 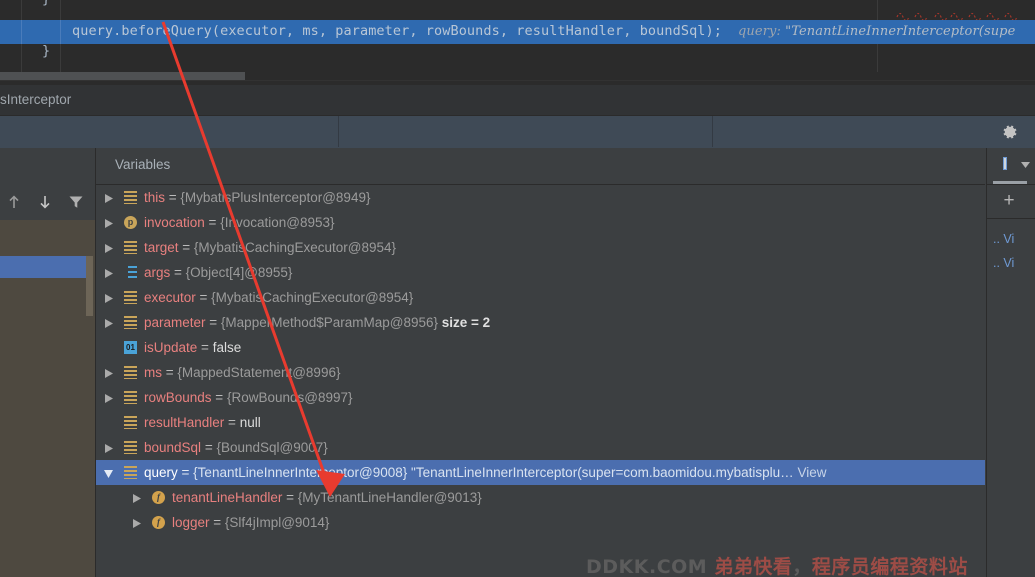 I want to click on frames-scrollbar-thumb, so click(x=89, y=286).